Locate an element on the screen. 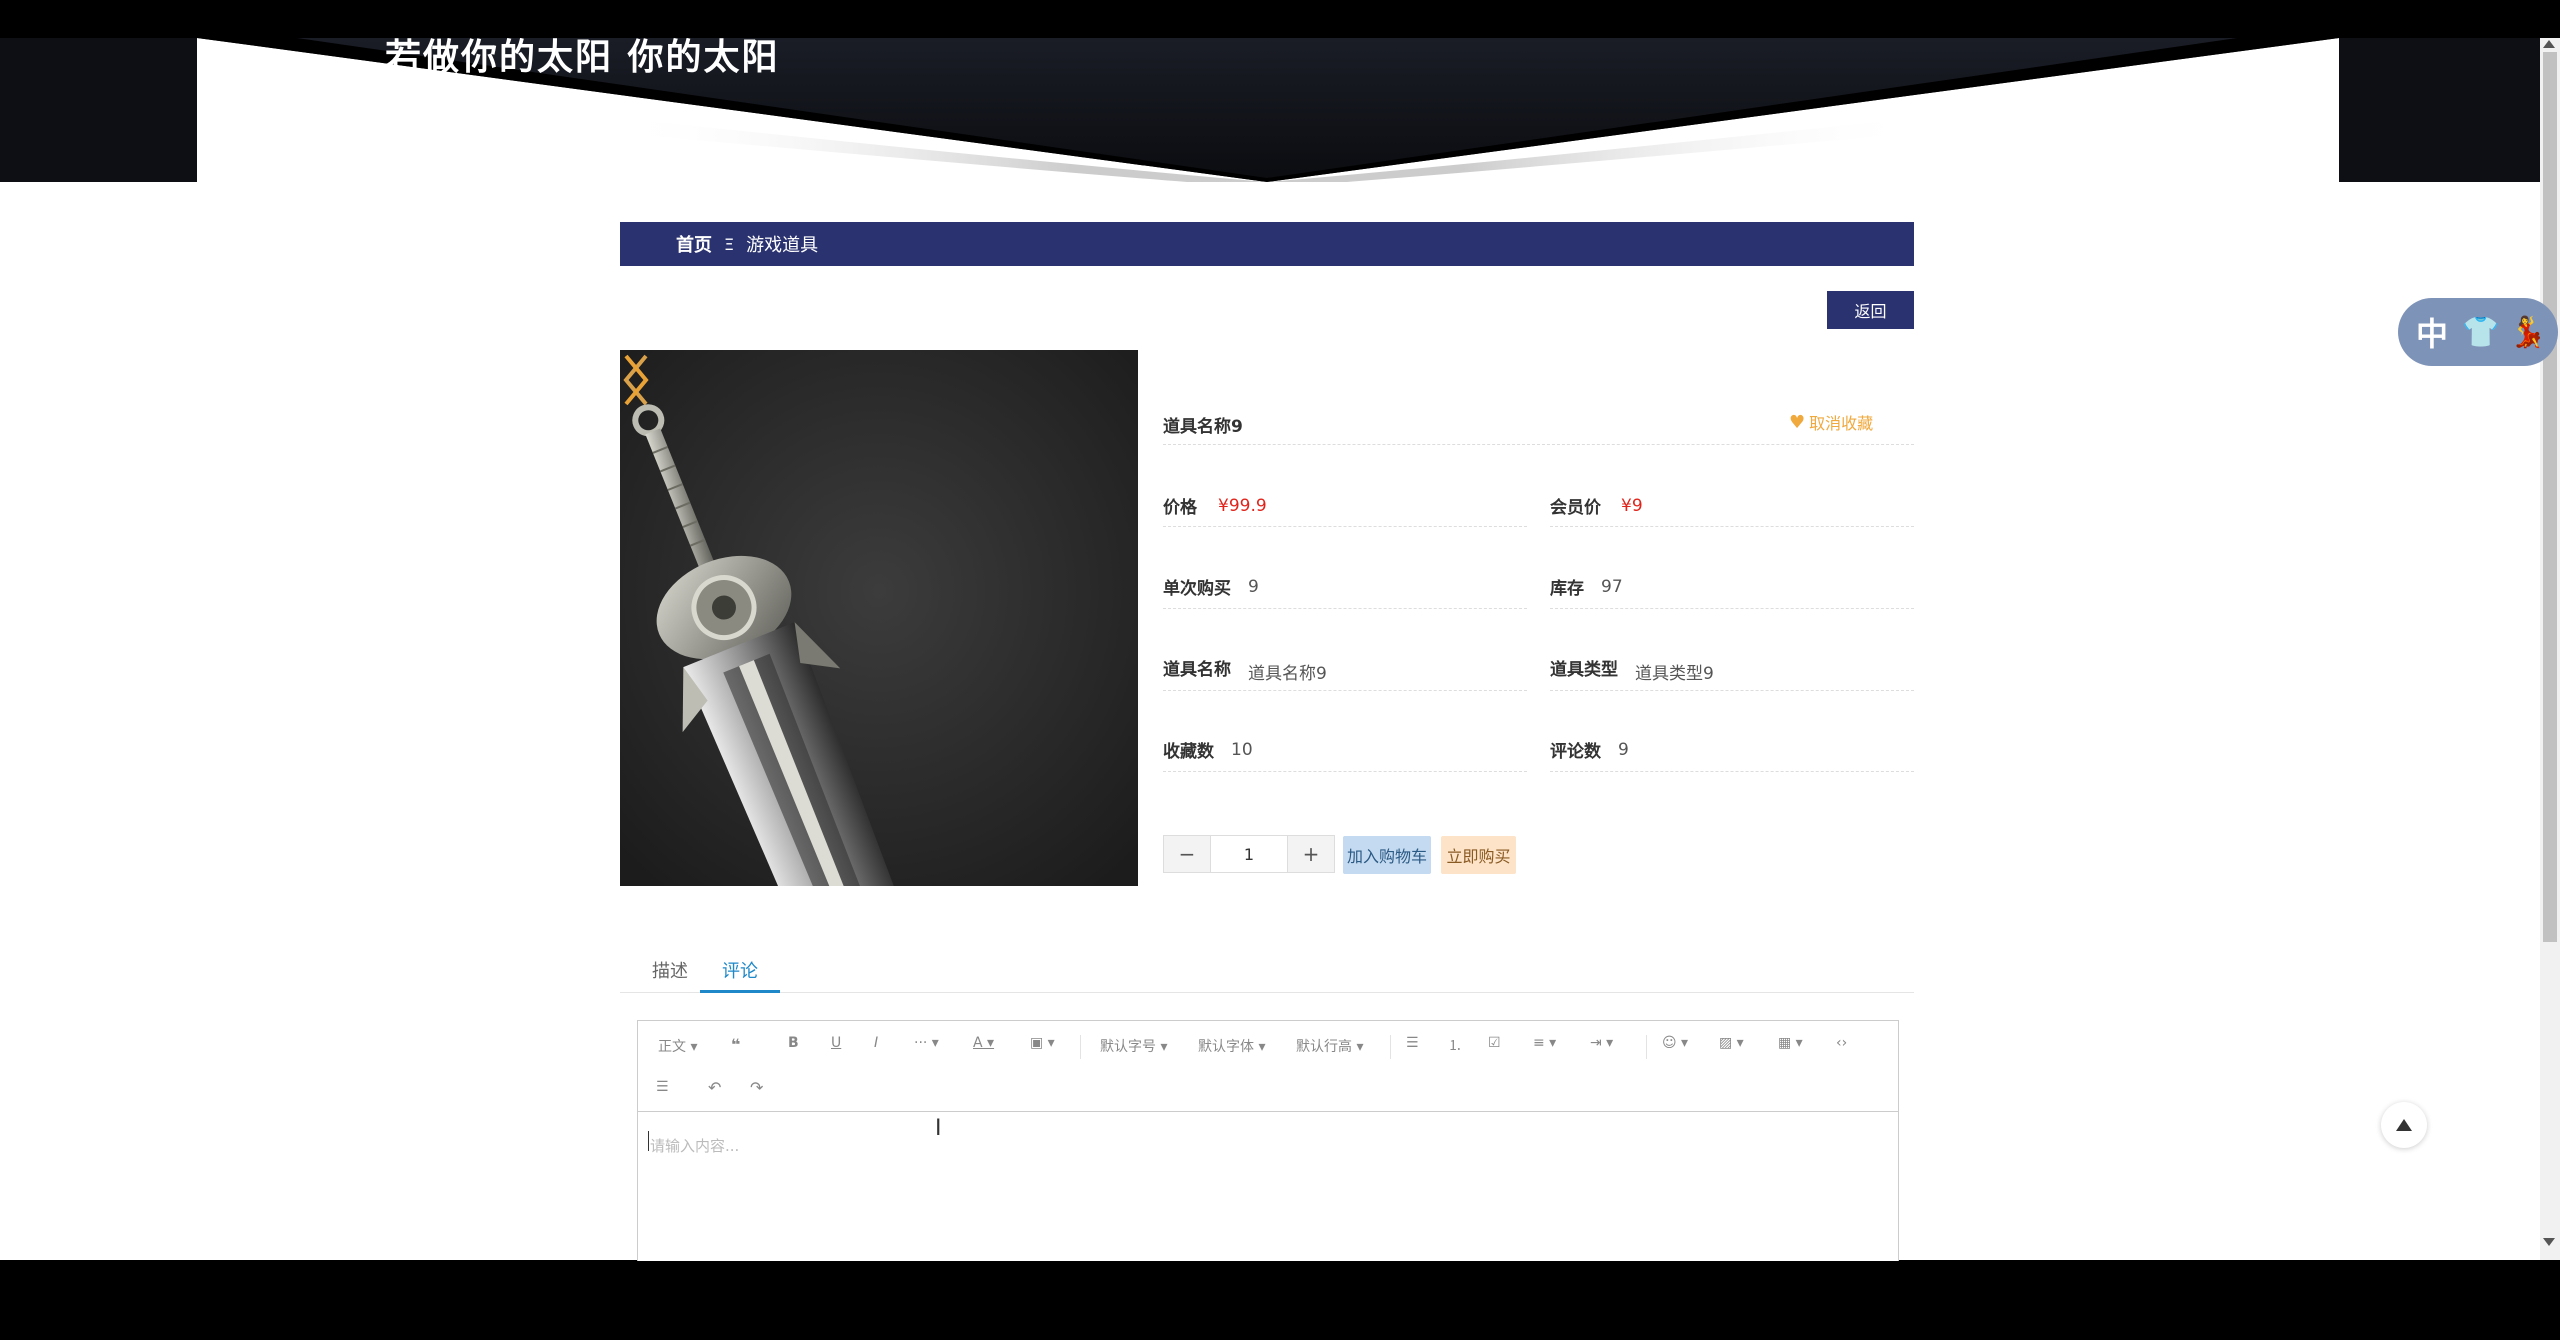 The width and height of the screenshot is (2560, 1340). product-image-carousel is located at coordinates (879, 618).